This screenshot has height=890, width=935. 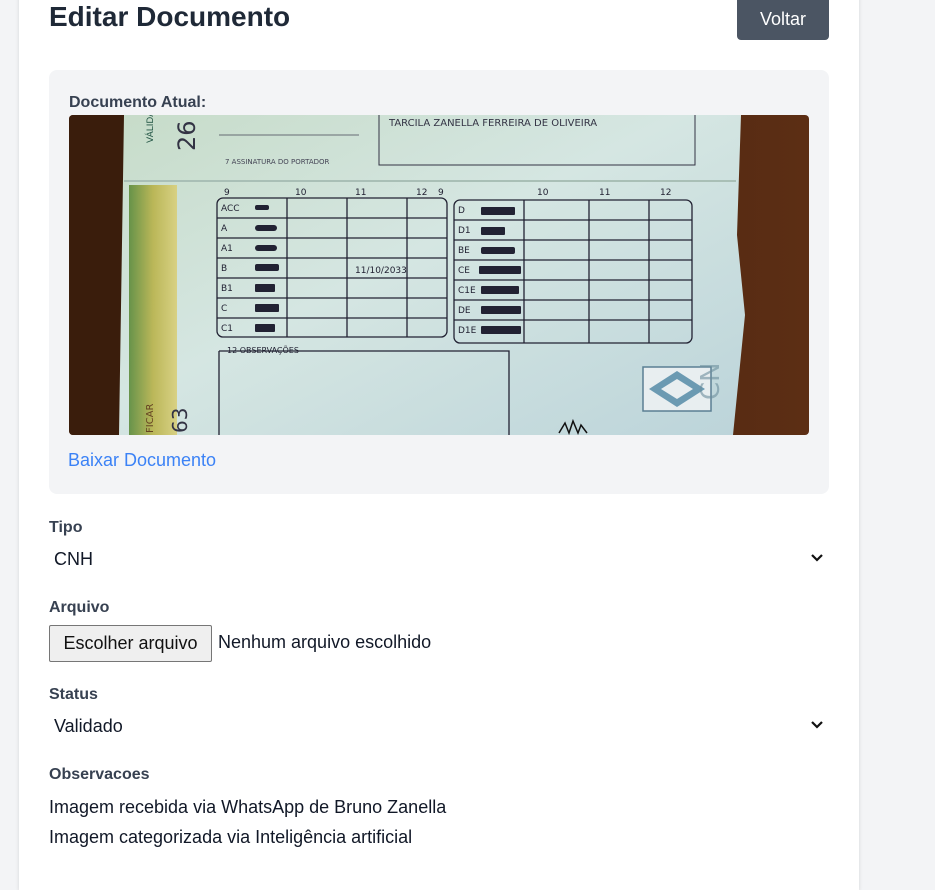 I want to click on observacoes-label: Observacoes, so click(x=99, y=774).